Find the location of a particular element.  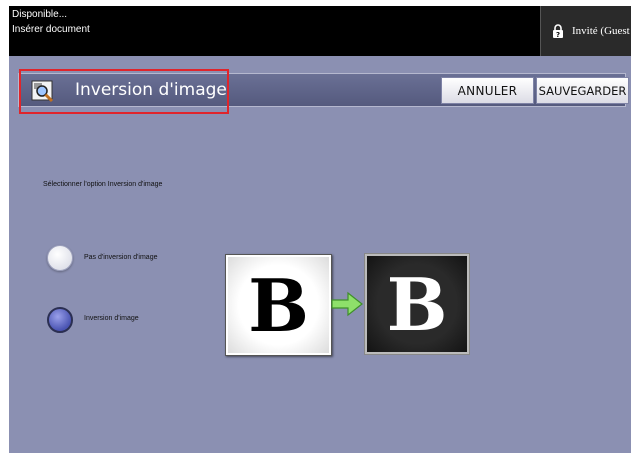

option-label-no-inversion: Pas d'inversion d'image is located at coordinates (121, 257).